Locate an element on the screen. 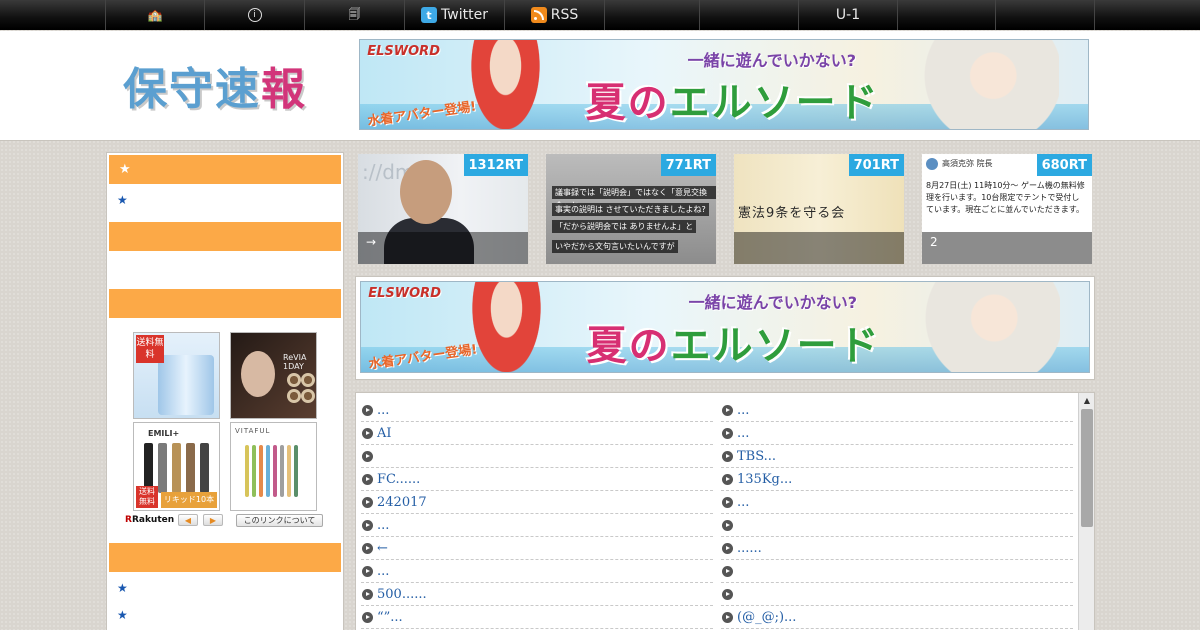 The width and height of the screenshot is (1200, 630). subtitle-row: 議事録では「説明会」ではなく「意見交換会」と is located at coordinates (634, 198).